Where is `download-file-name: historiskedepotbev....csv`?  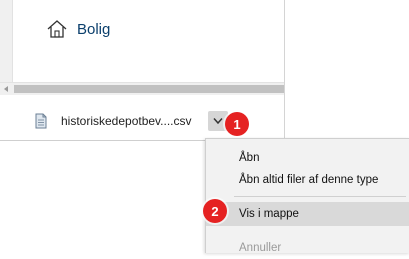 download-file-name: historiskedepotbev....csv is located at coordinates (126, 121).